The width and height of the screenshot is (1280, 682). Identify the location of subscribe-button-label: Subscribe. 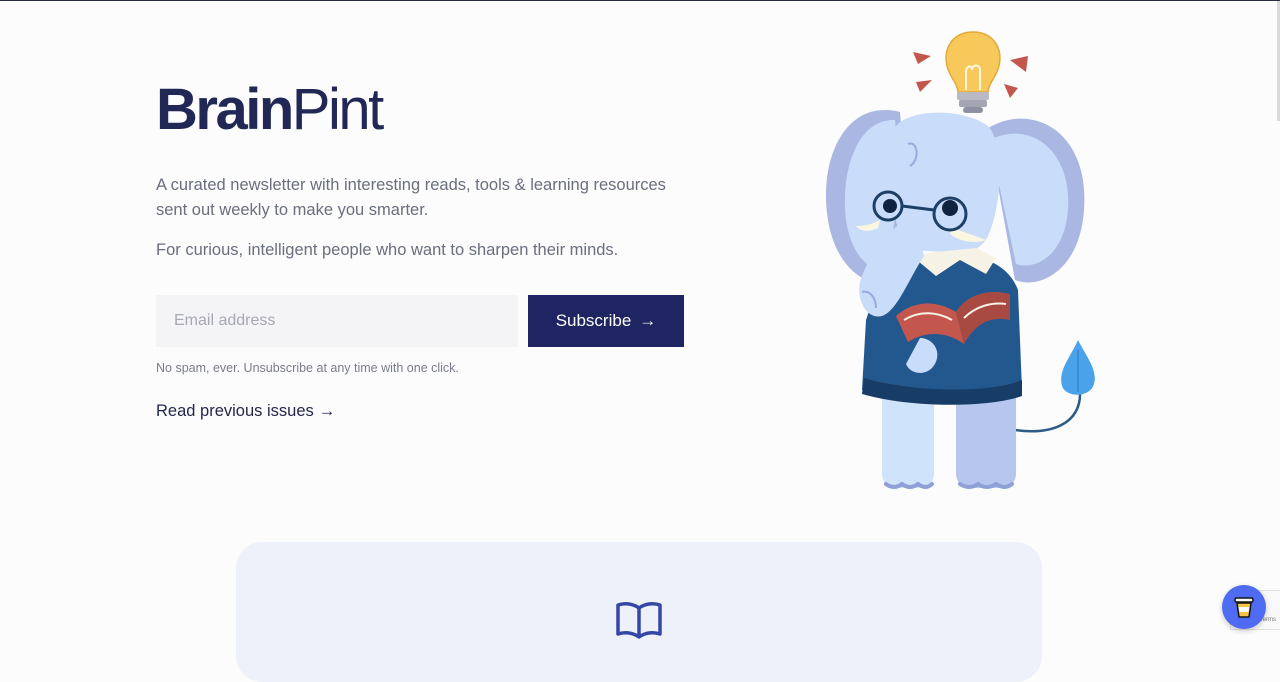
(593, 320).